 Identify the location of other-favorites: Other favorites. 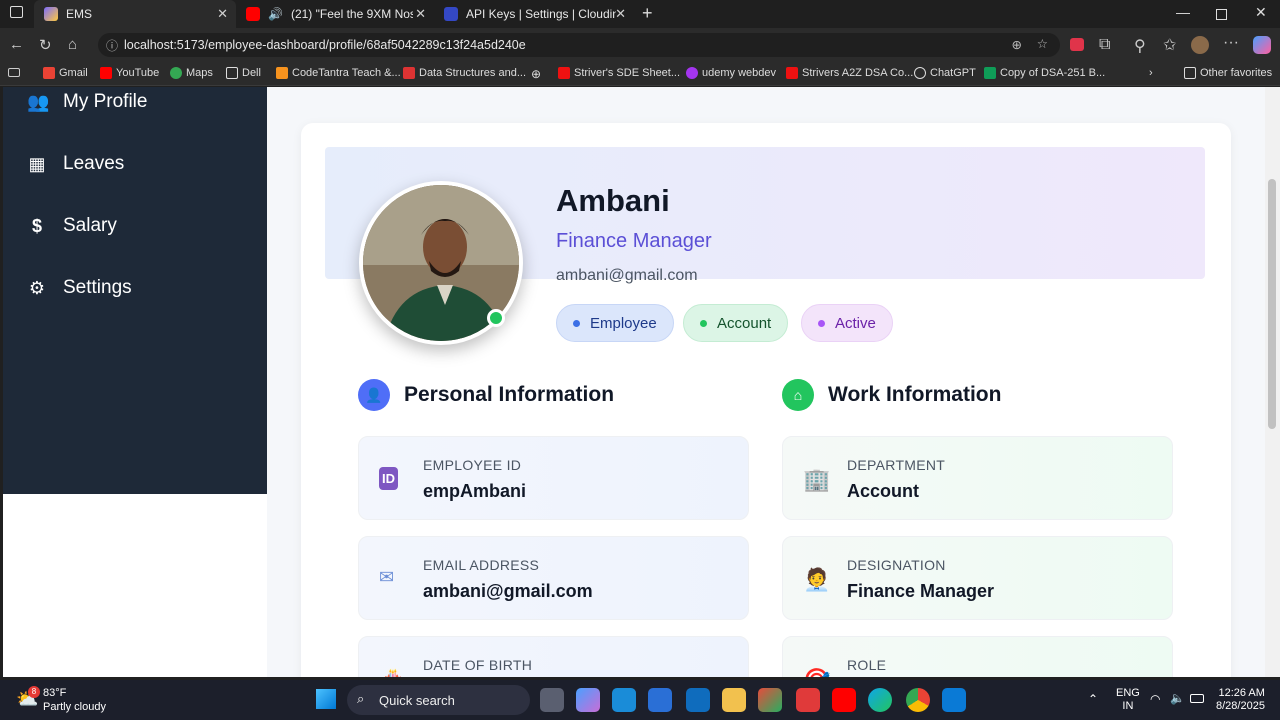
(1228, 73).